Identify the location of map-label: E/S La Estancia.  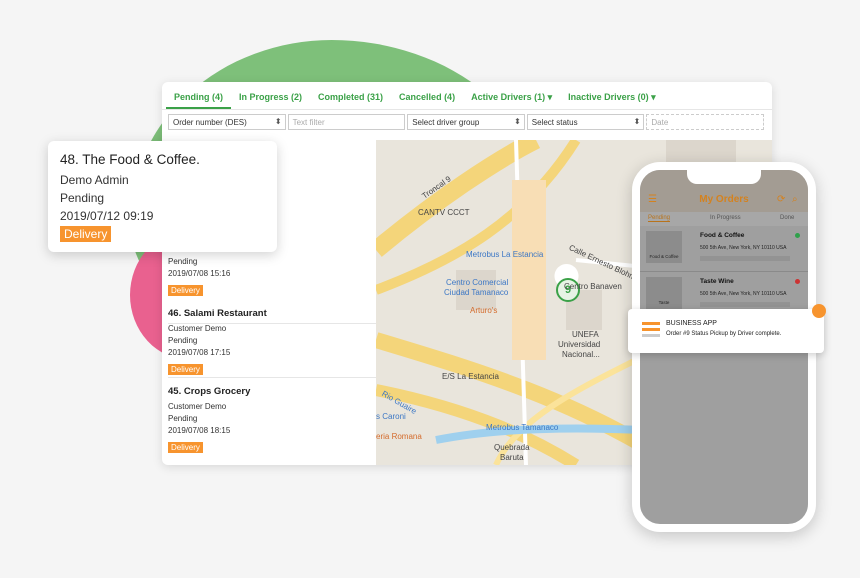
(470, 376).